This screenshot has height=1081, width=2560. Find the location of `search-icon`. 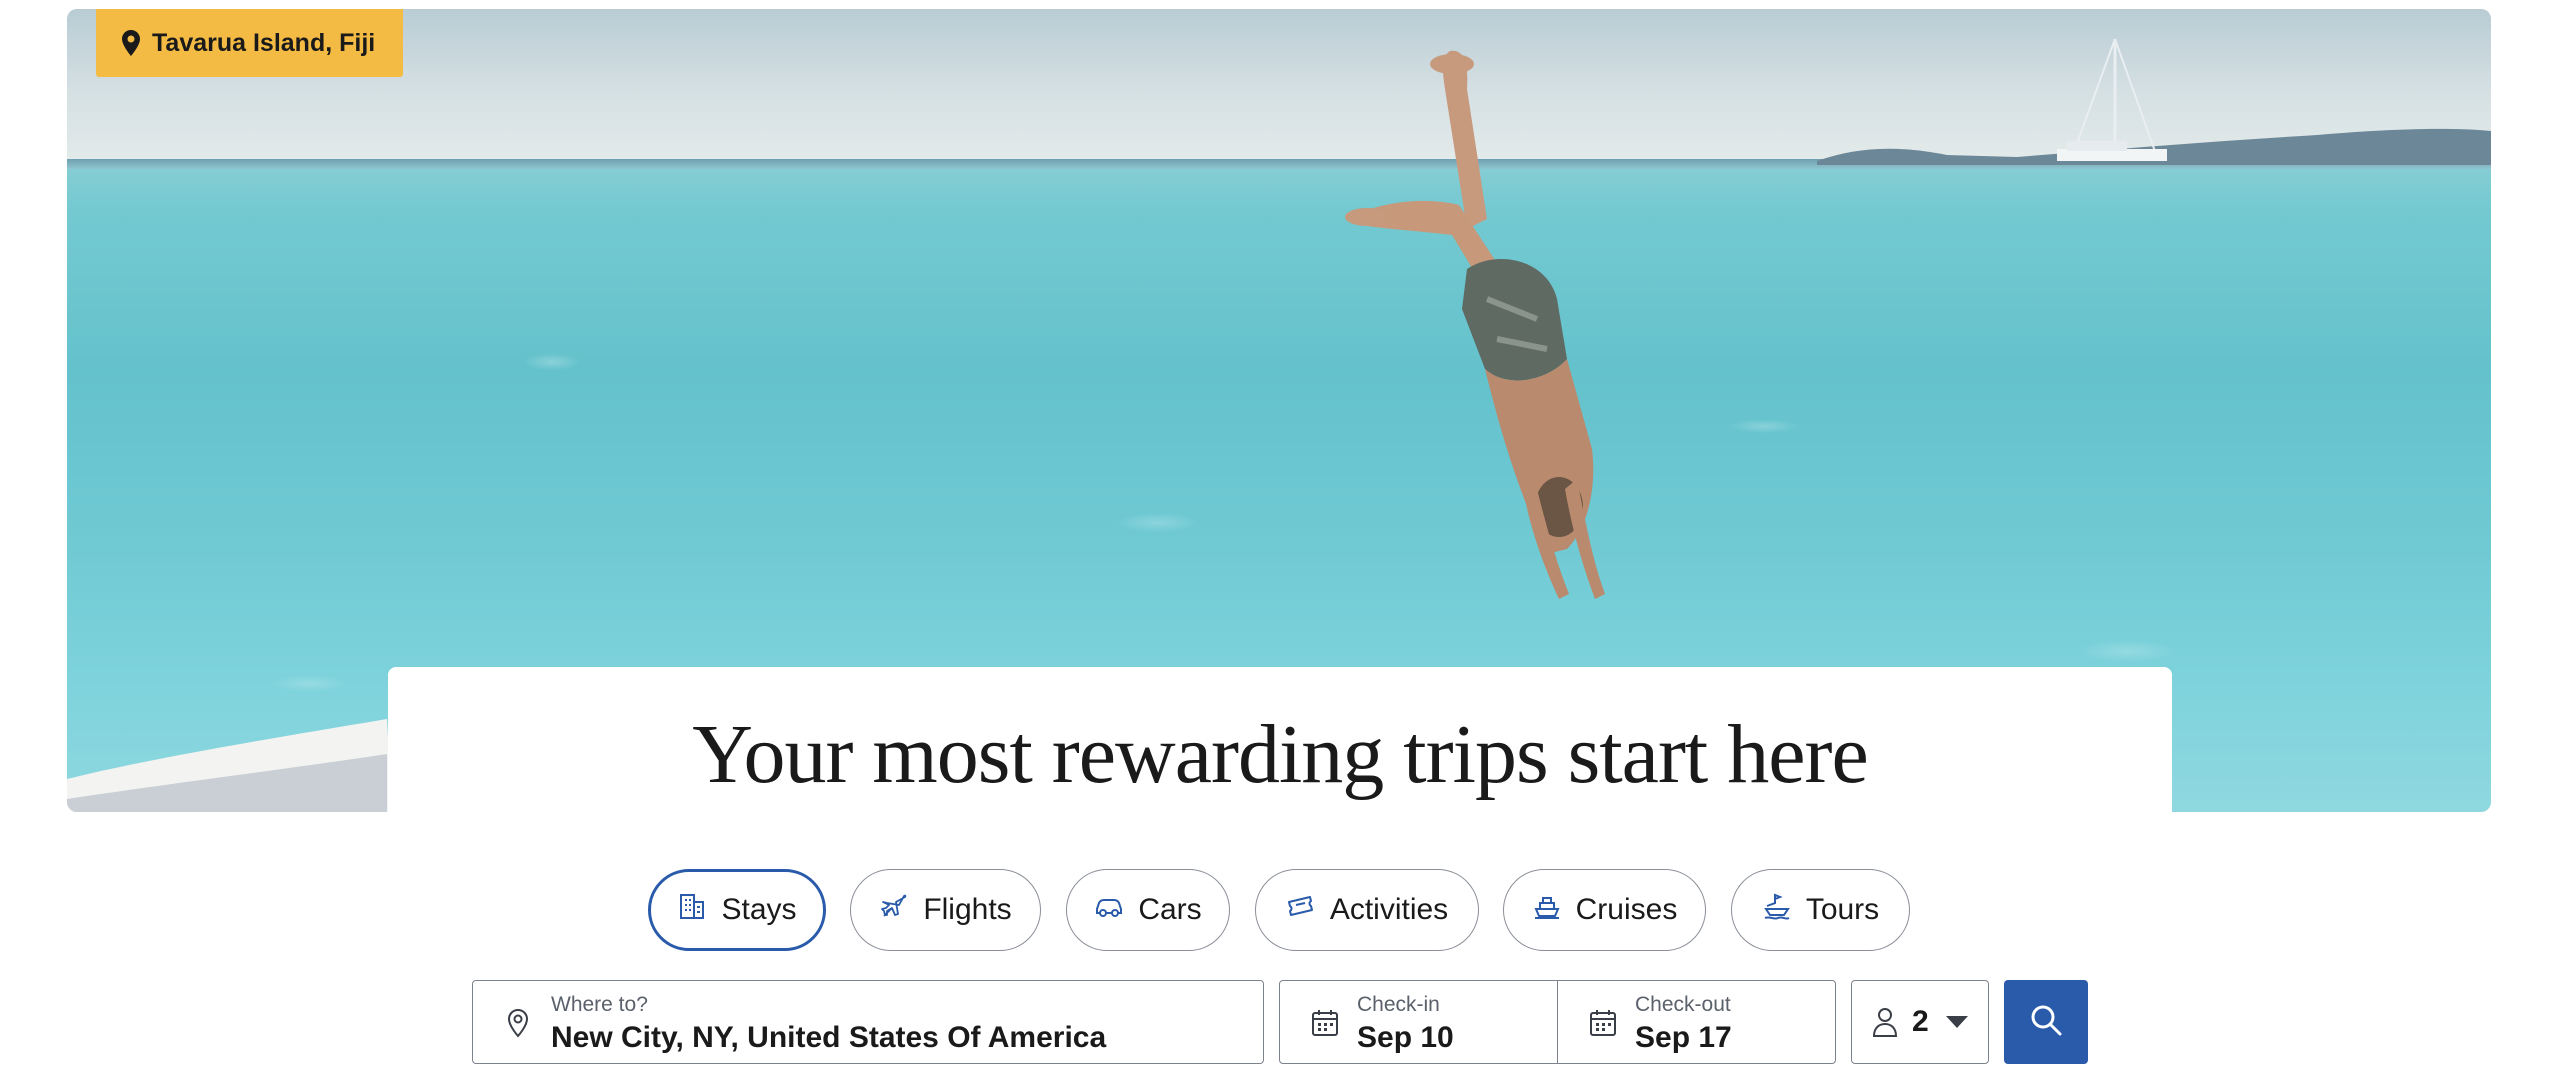

search-icon is located at coordinates (2046, 1022).